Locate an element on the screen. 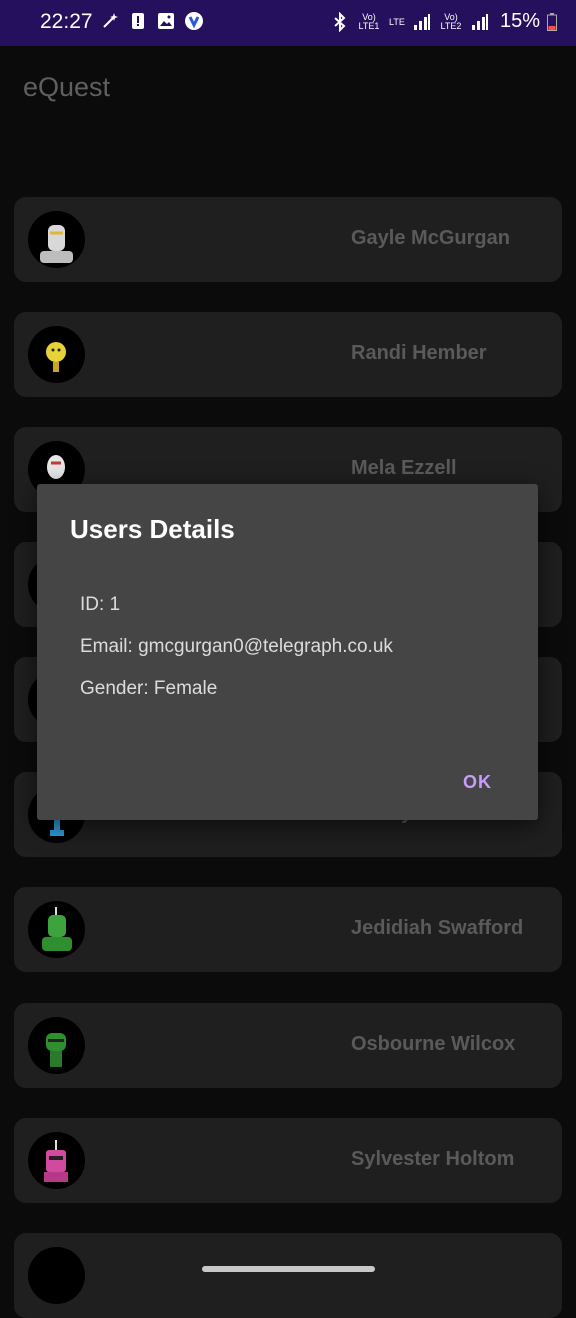 The image size is (576, 1318). magic-wand-icon is located at coordinates (110, 21).